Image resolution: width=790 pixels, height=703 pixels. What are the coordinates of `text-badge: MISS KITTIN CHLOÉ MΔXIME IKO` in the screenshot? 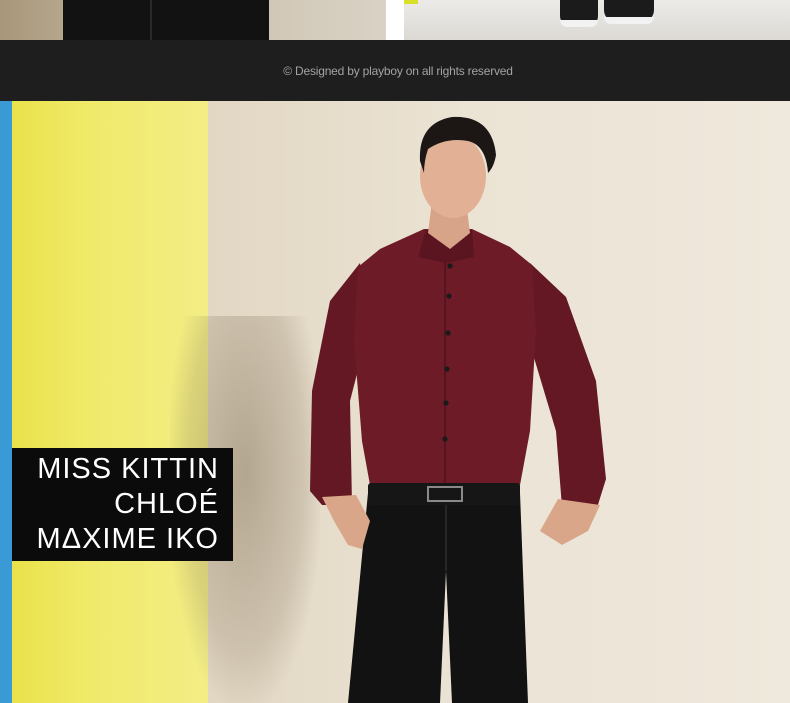 It's located at (122, 504).